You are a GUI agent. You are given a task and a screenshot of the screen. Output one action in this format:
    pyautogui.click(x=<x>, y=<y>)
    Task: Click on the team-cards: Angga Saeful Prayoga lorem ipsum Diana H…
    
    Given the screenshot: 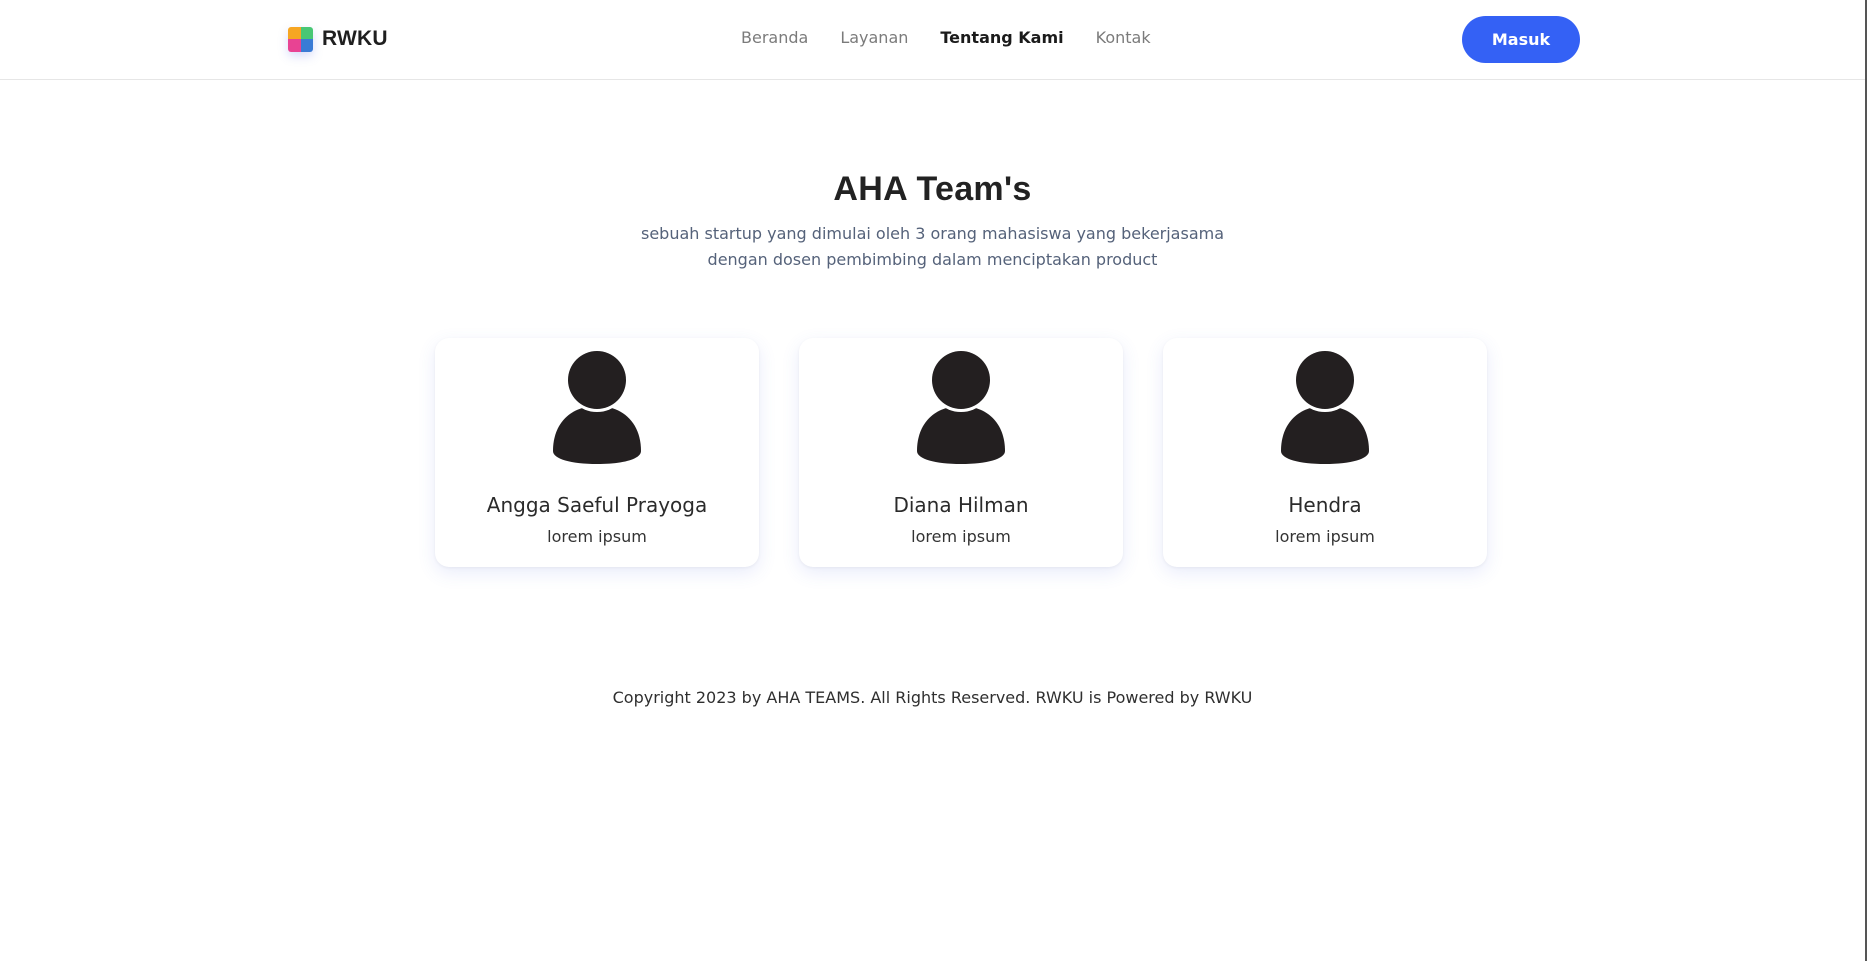 What is the action you would take?
    pyautogui.click(x=961, y=452)
    